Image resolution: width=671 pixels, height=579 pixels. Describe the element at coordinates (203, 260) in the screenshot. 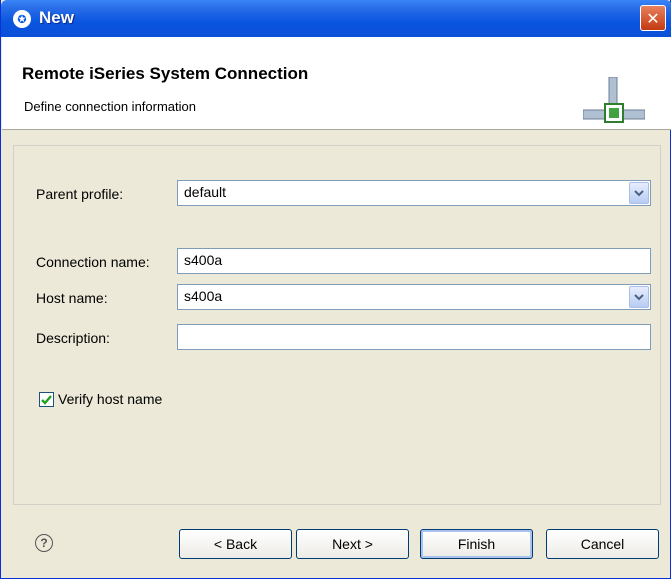

I see `connection-name-value: s400a` at that location.